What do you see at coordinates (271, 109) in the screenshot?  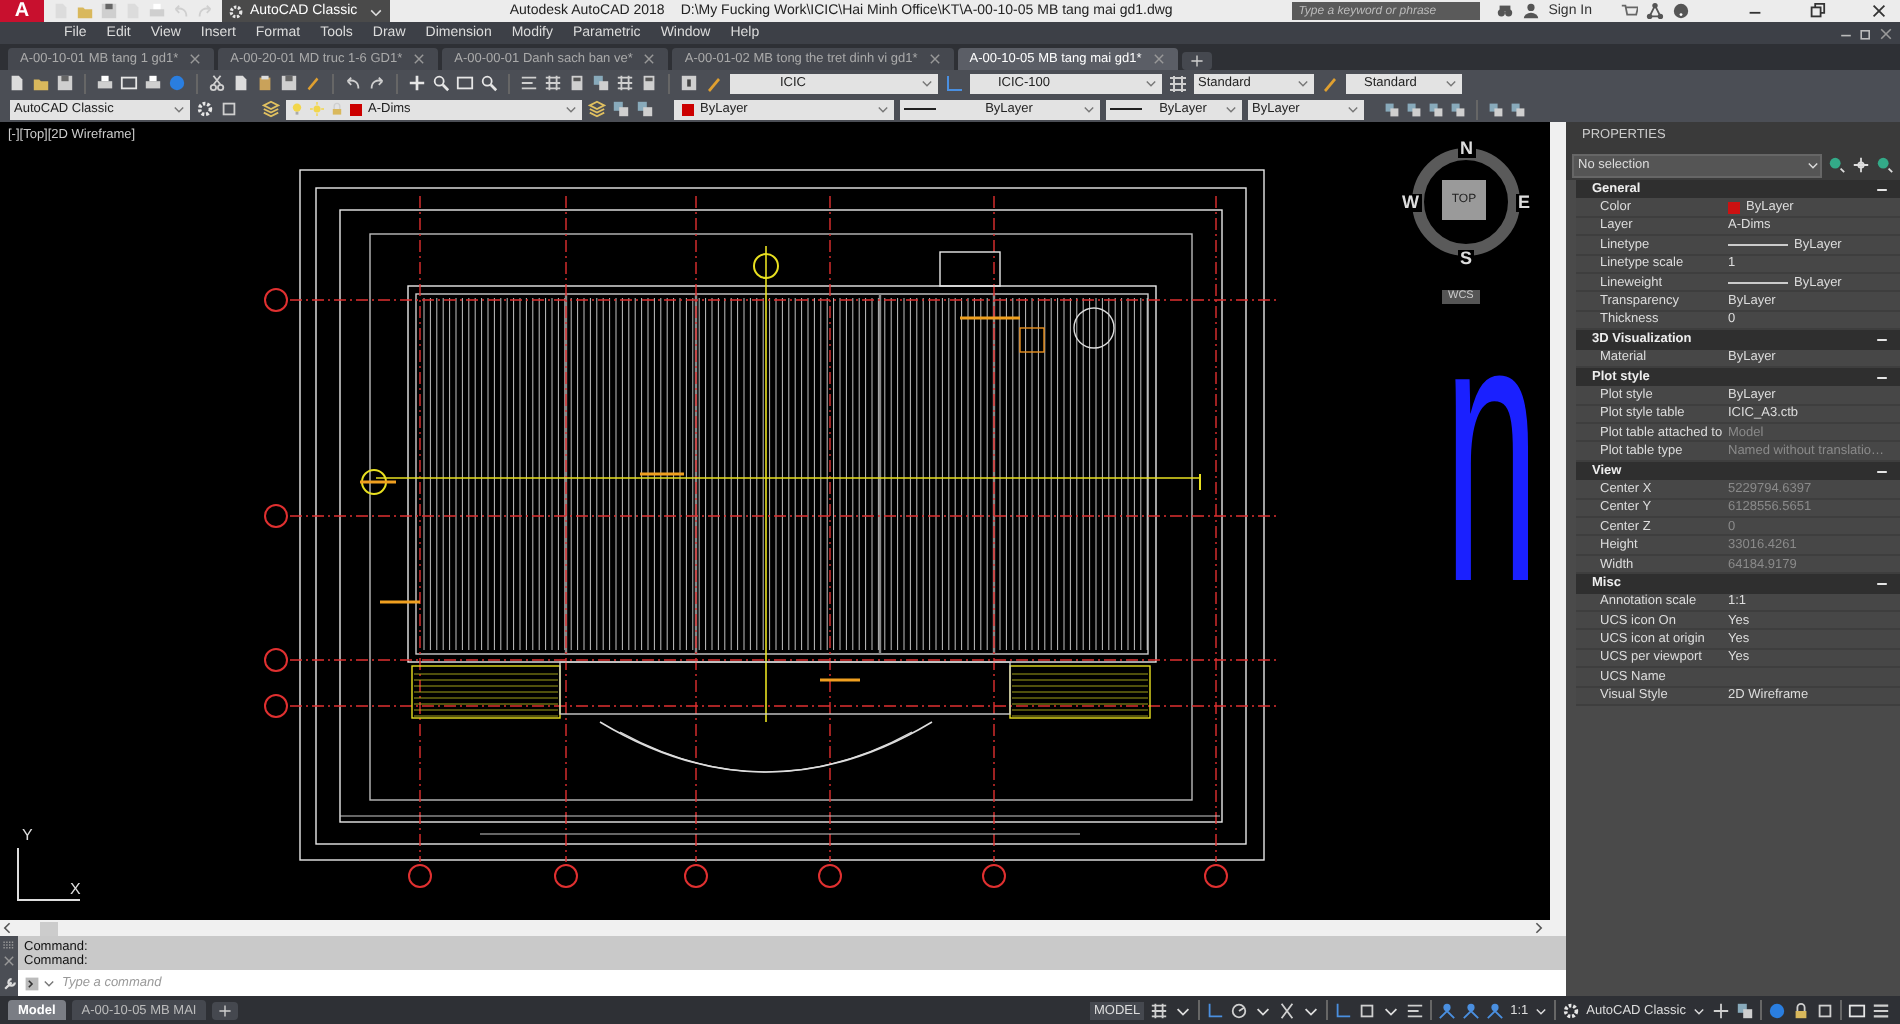 I see `layer-manager-icon` at bounding box center [271, 109].